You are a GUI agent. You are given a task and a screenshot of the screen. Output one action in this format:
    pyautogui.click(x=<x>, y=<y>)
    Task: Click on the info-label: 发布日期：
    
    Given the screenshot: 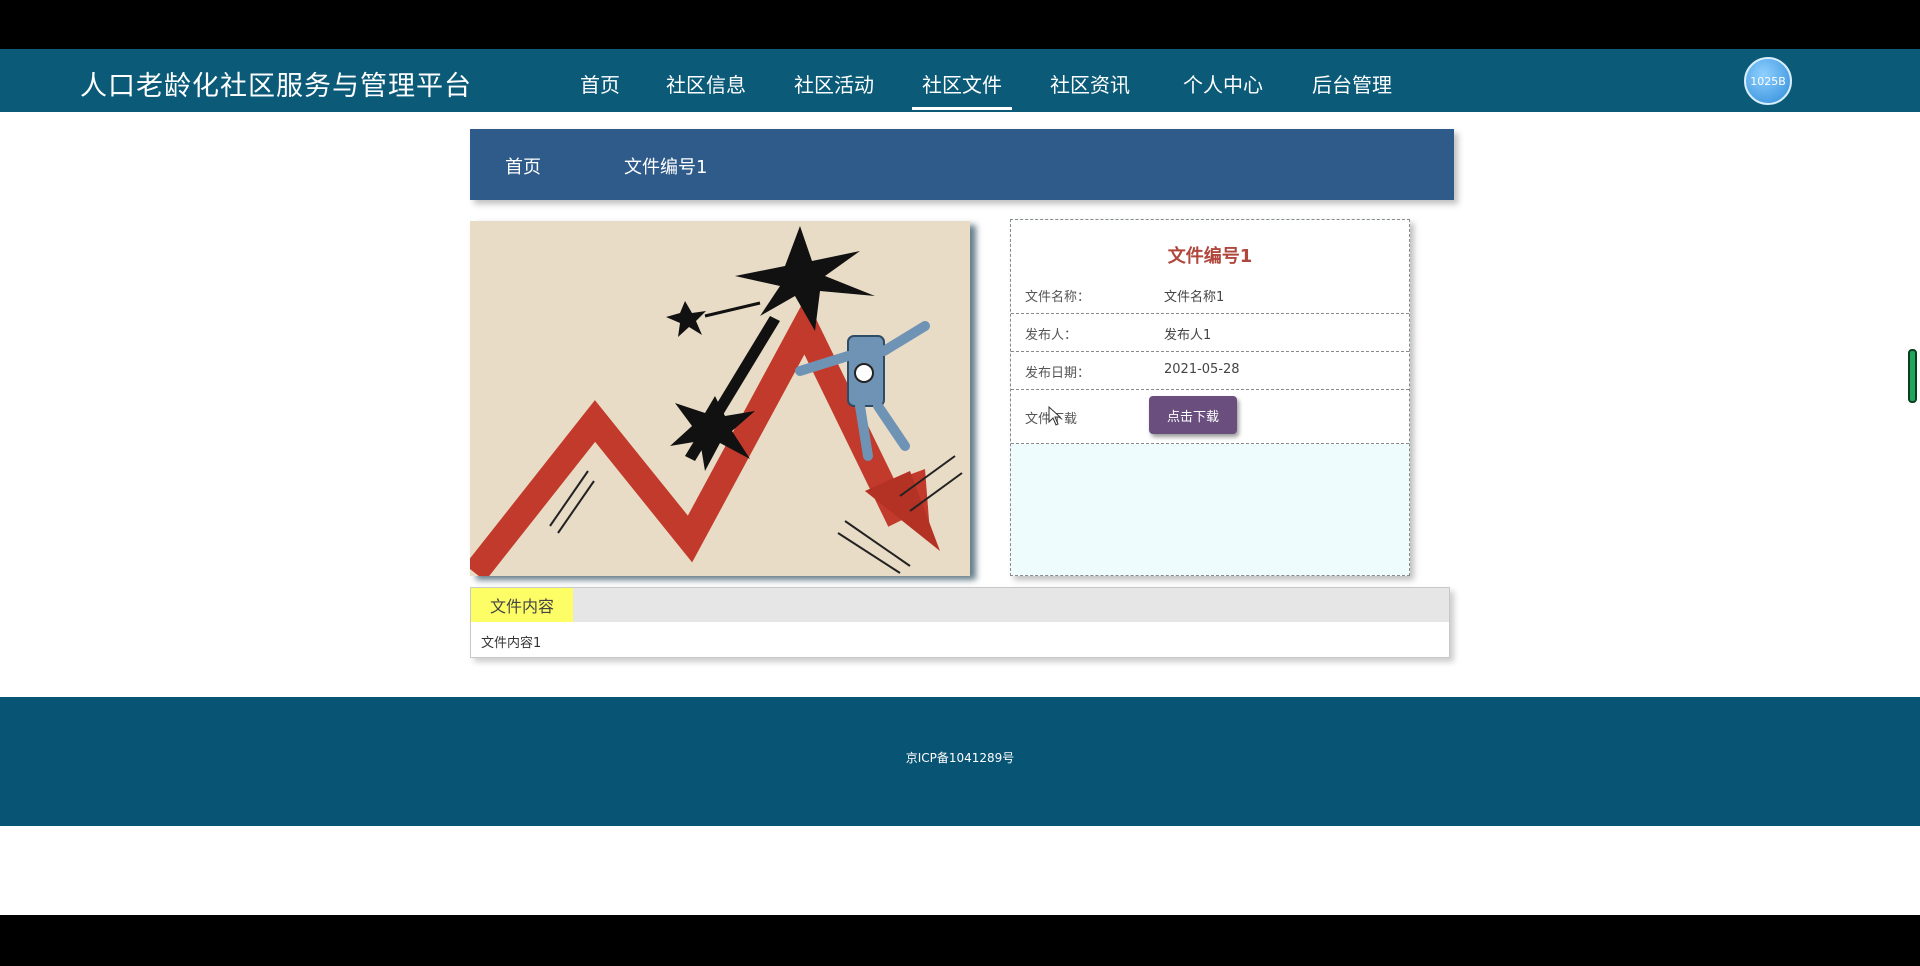 What is the action you would take?
    pyautogui.click(x=1058, y=373)
    